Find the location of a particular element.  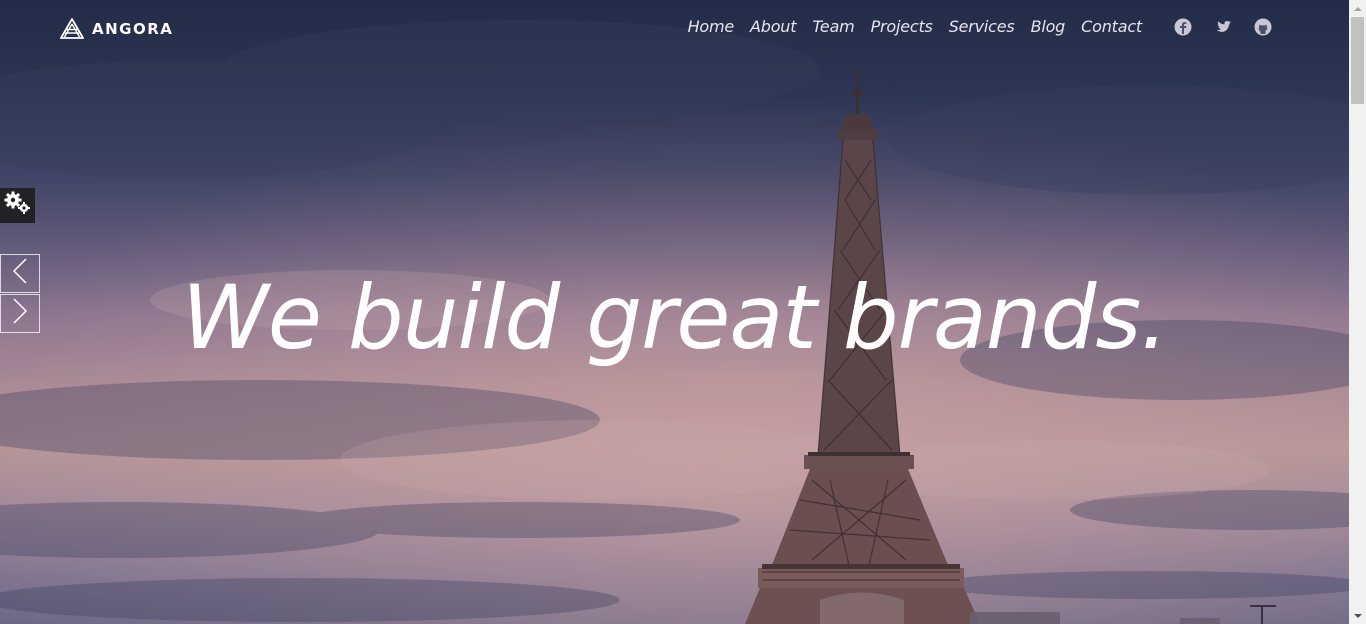

theme-settings-toggle is located at coordinates (17, 205).